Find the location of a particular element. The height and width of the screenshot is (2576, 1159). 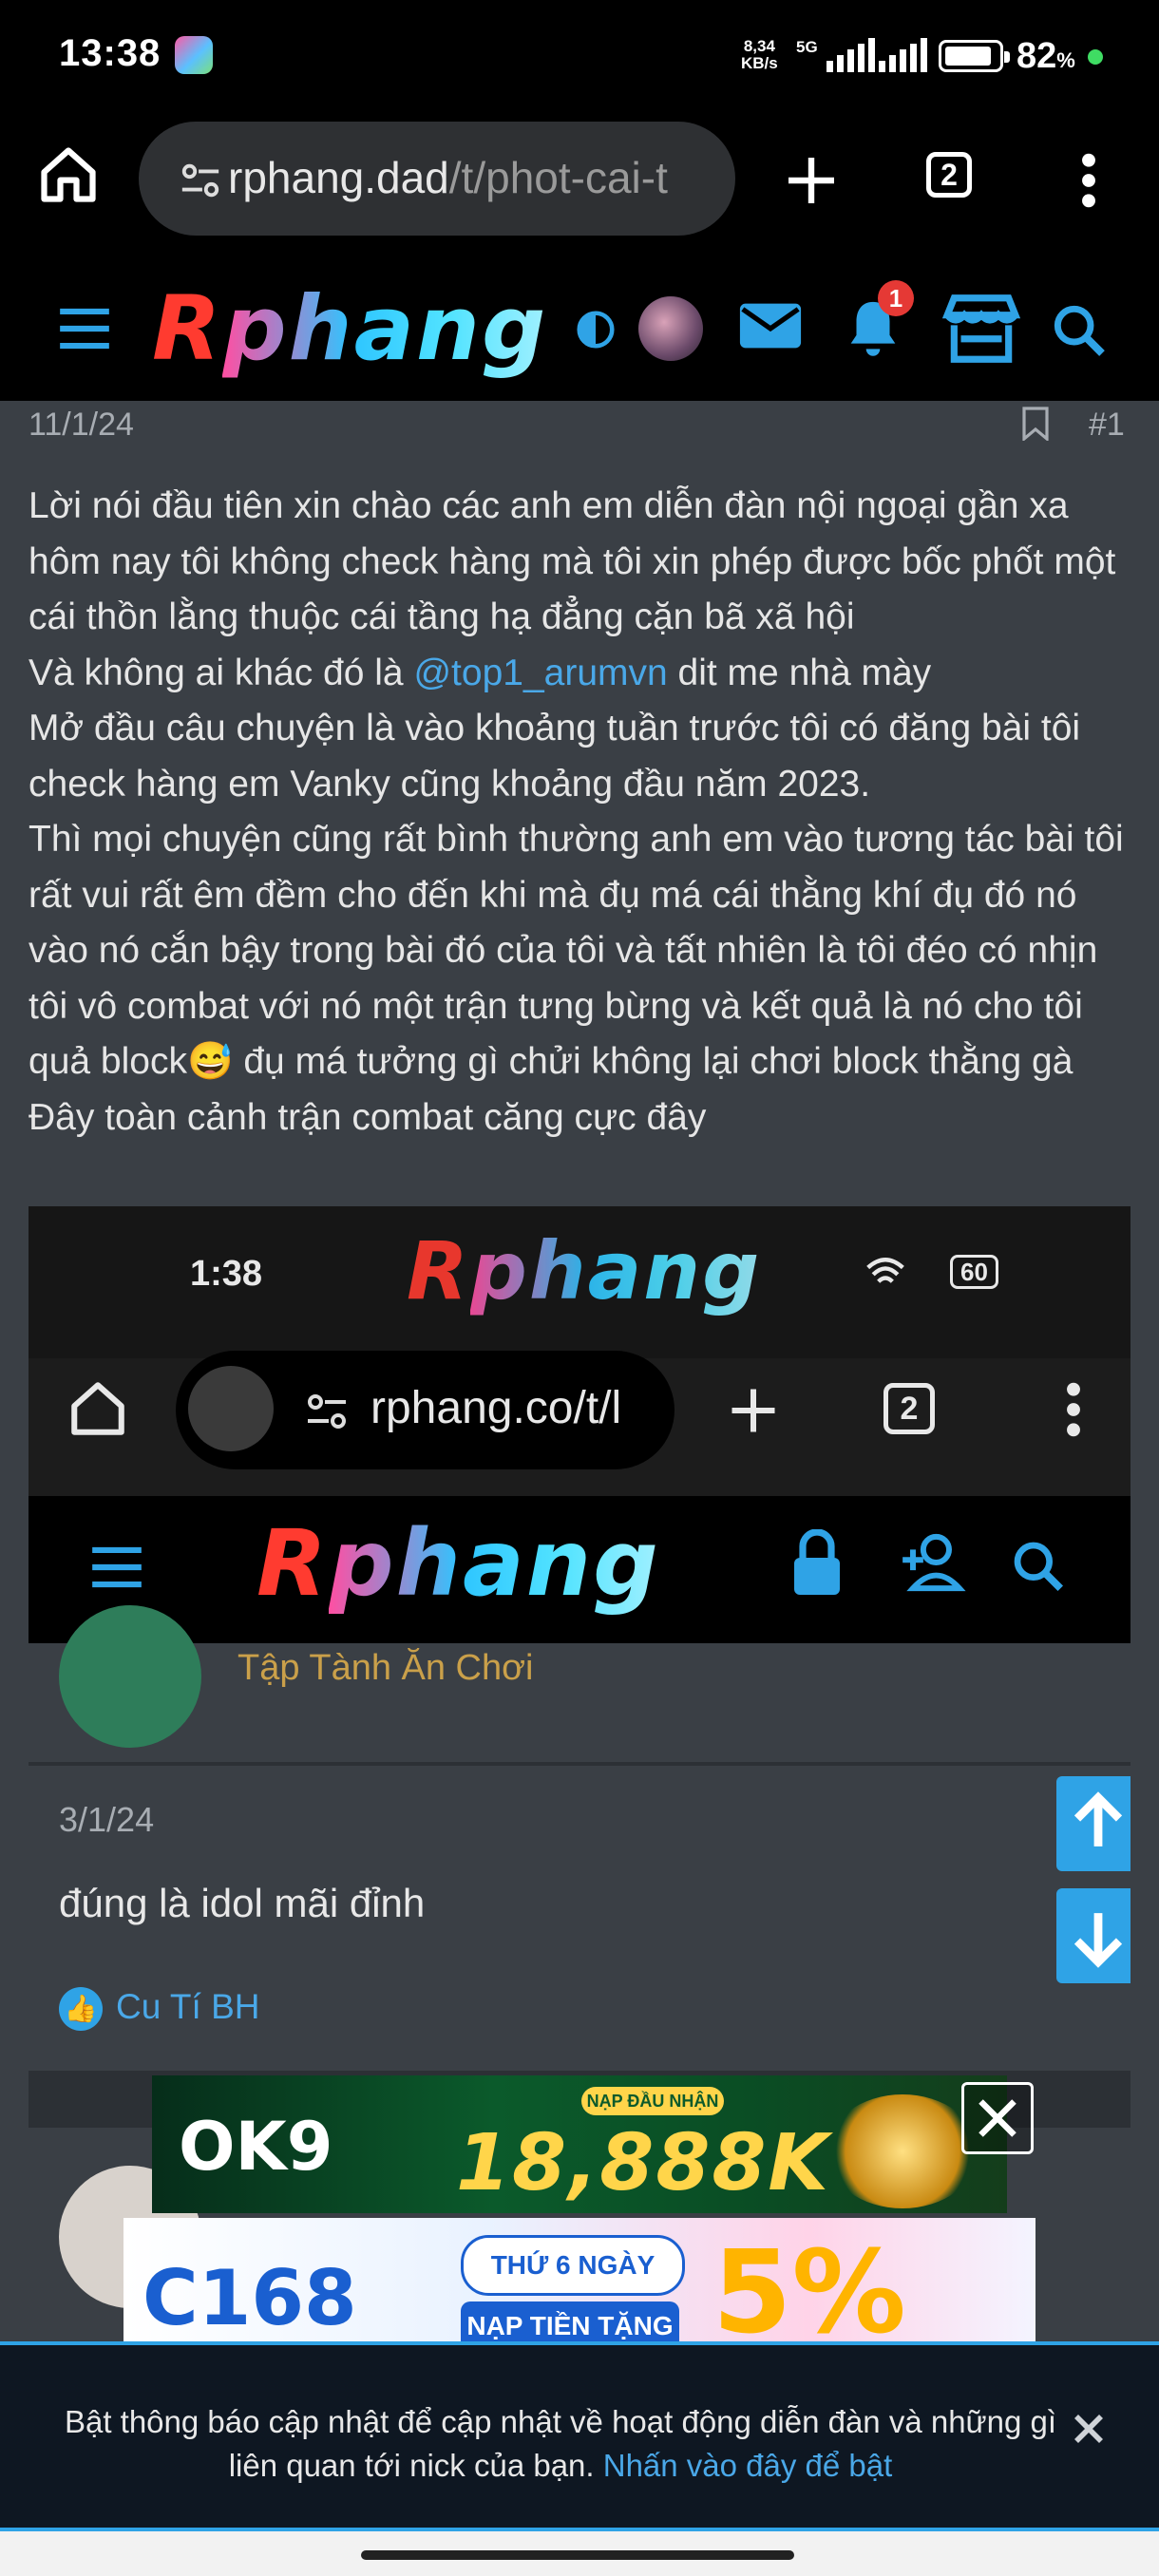

status-bar: 13:38 8,34 KB/s 5G 82% is located at coordinates (579, 57).